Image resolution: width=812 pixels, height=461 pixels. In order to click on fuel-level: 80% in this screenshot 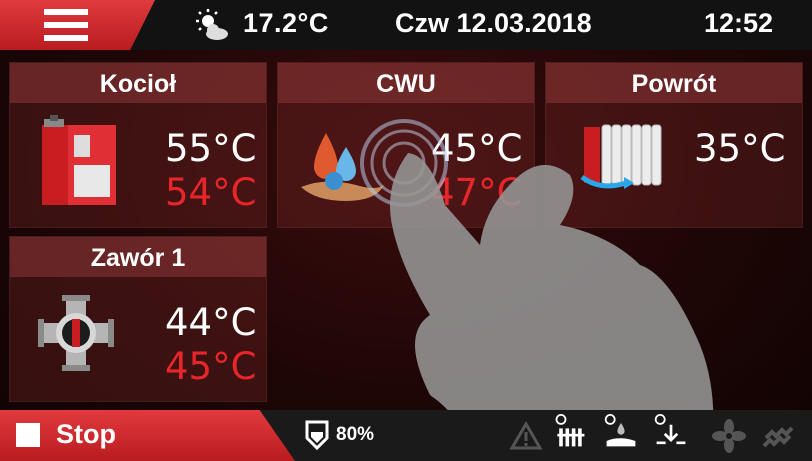, I will do `click(355, 434)`.